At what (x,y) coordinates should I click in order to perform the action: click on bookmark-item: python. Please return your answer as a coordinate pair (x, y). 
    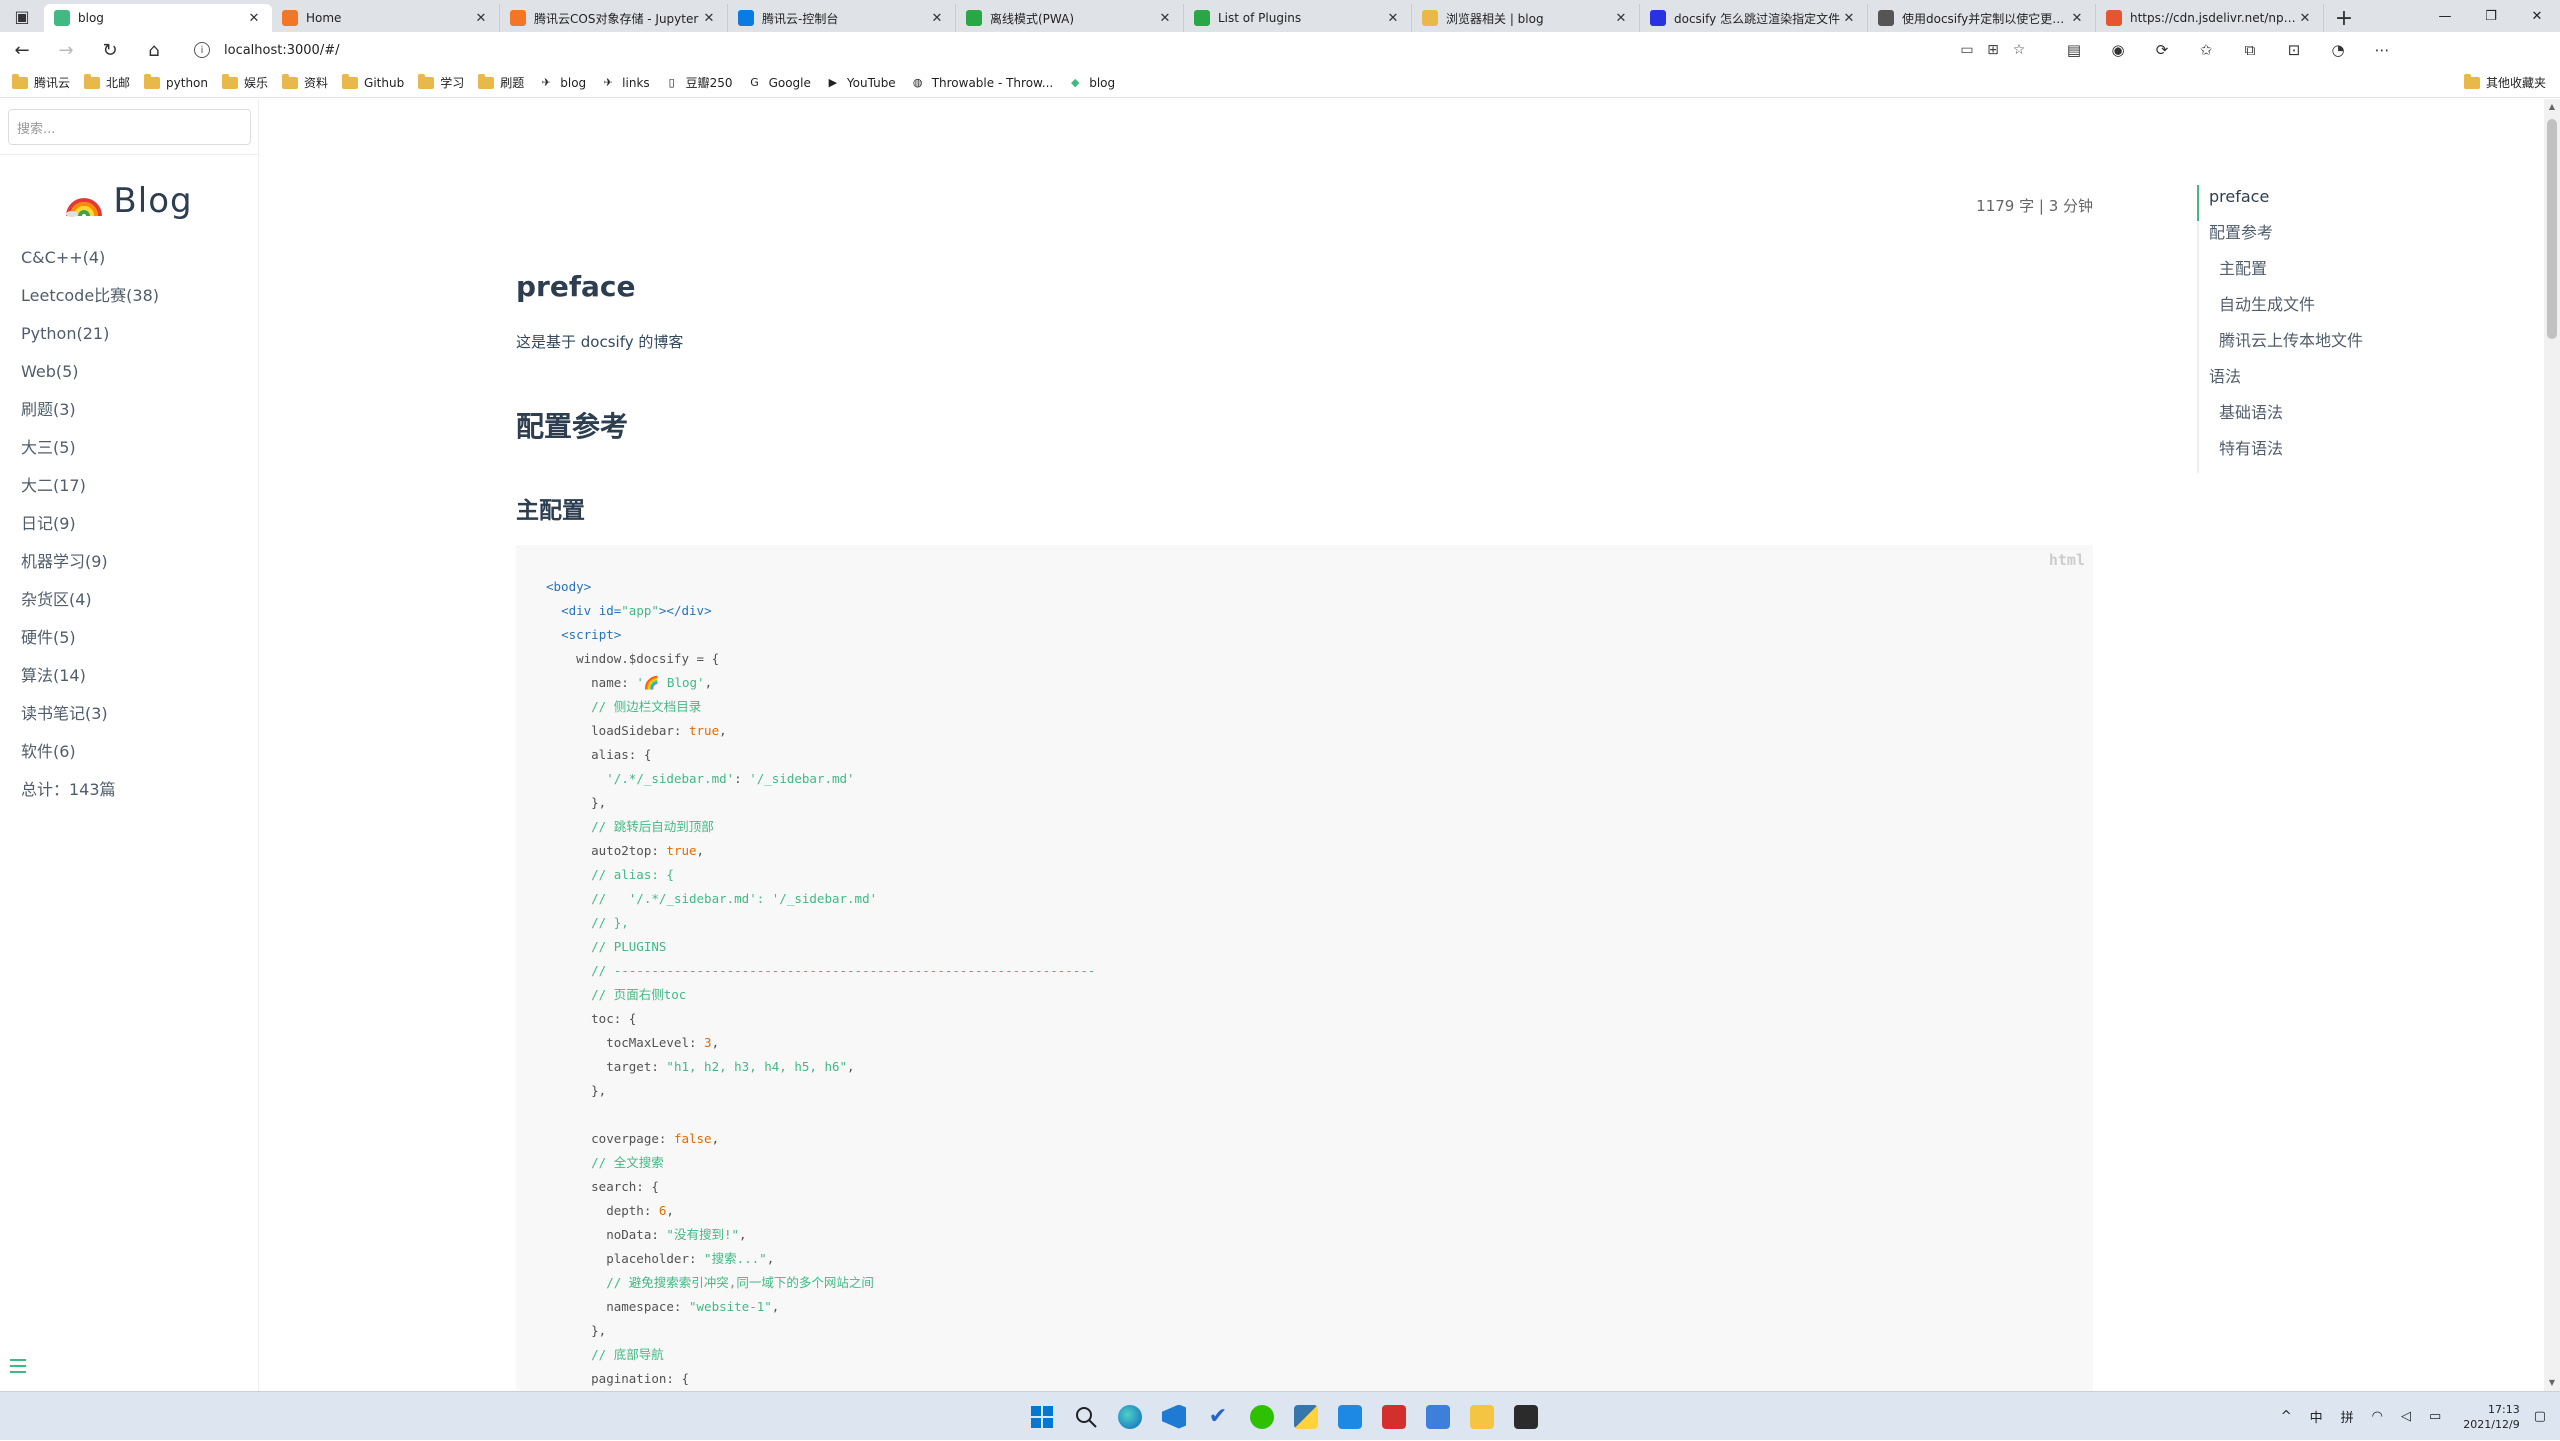
    Looking at the image, I should click on (176, 81).